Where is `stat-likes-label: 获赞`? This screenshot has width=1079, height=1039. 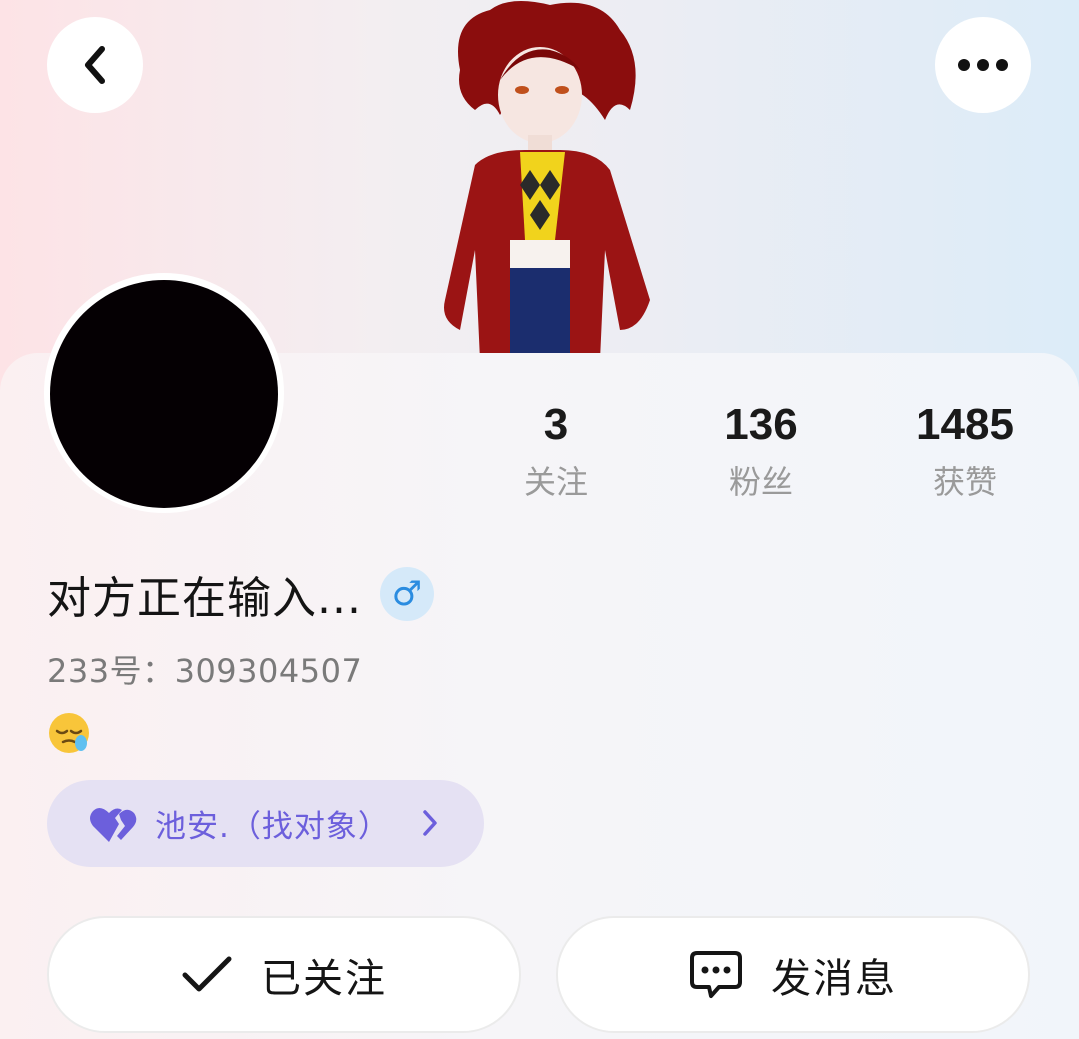 stat-likes-label: 获赞 is located at coordinates (964, 482).